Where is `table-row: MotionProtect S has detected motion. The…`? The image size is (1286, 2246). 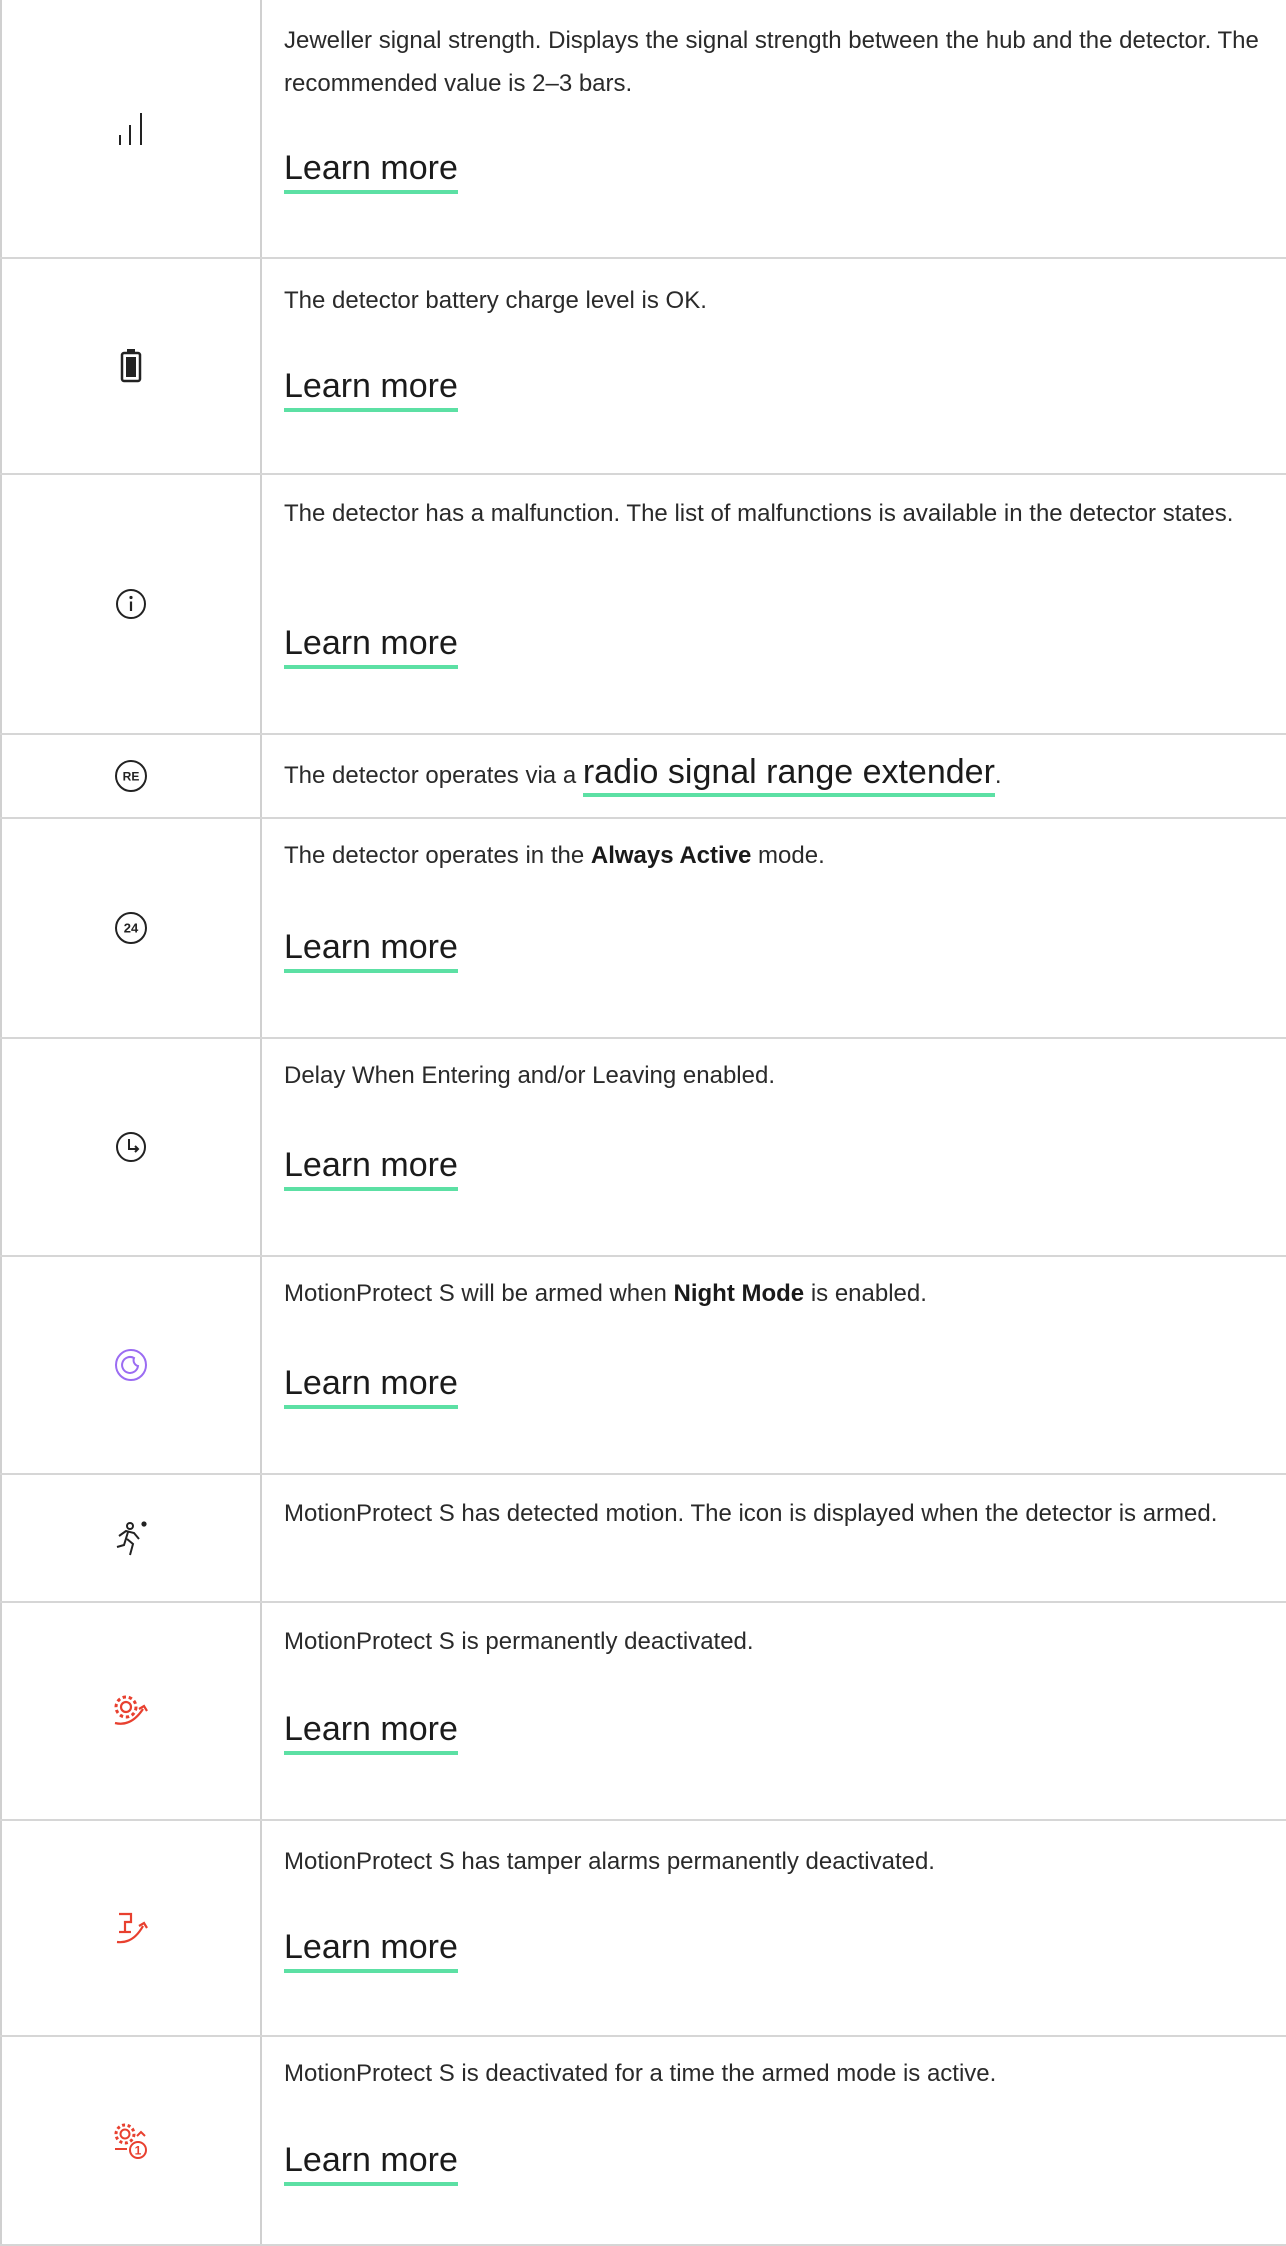 table-row: MotionProtect S has detected motion. The… is located at coordinates (643, 1538).